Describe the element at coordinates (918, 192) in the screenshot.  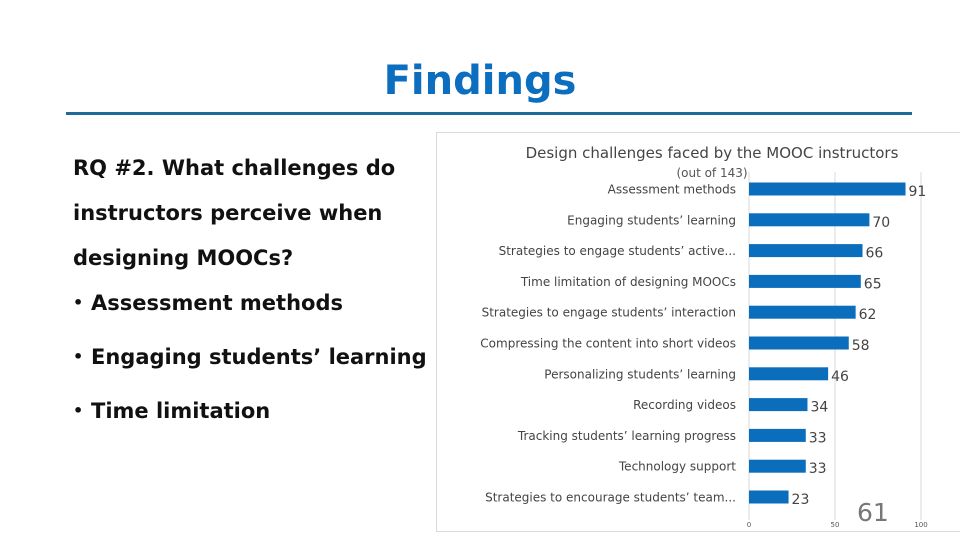
I see `data-label: 91` at that location.